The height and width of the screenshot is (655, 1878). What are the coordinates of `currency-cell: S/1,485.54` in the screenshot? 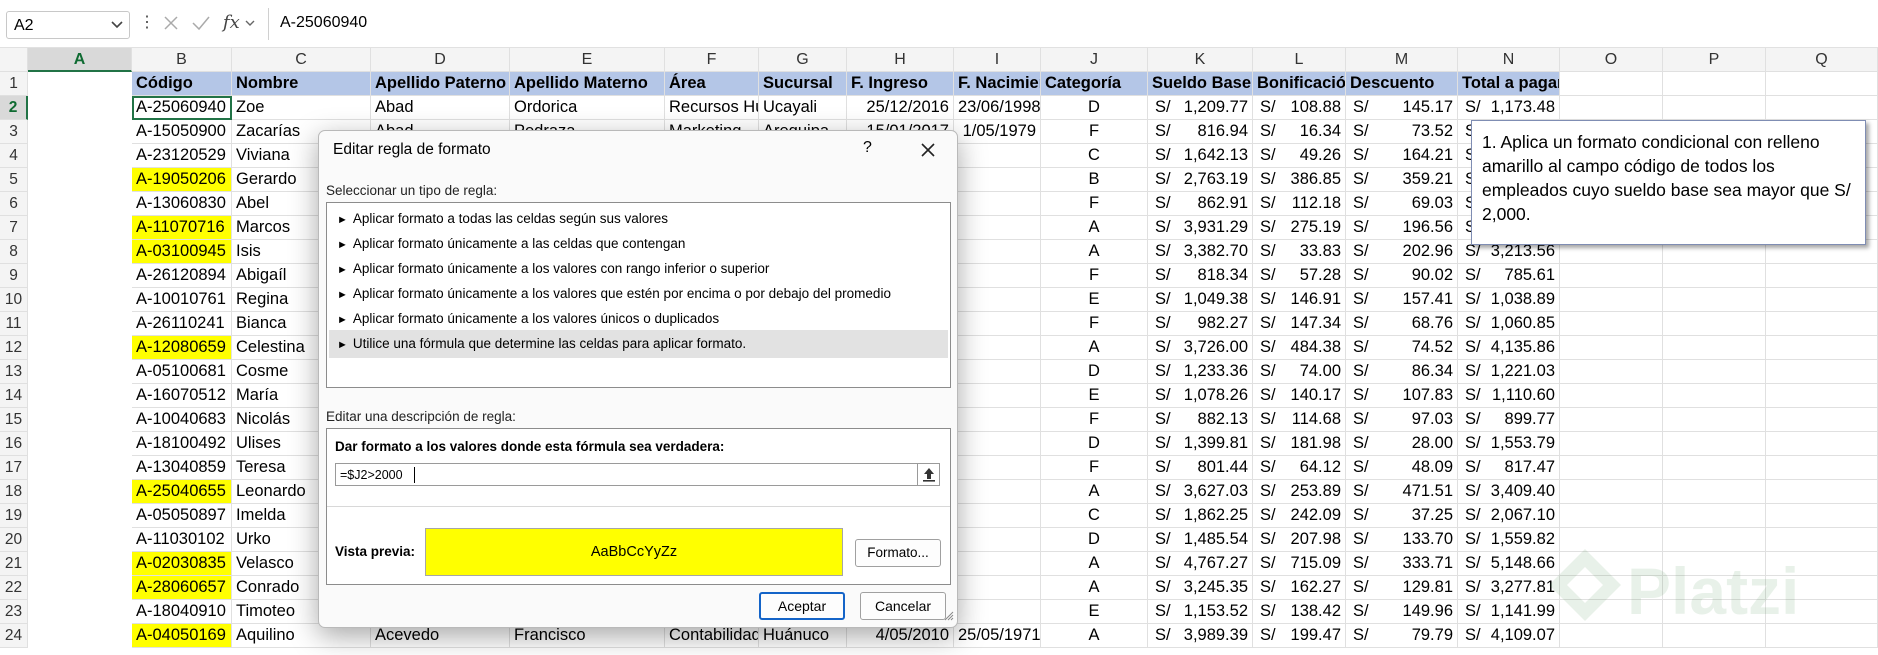 It's located at (1200, 540).